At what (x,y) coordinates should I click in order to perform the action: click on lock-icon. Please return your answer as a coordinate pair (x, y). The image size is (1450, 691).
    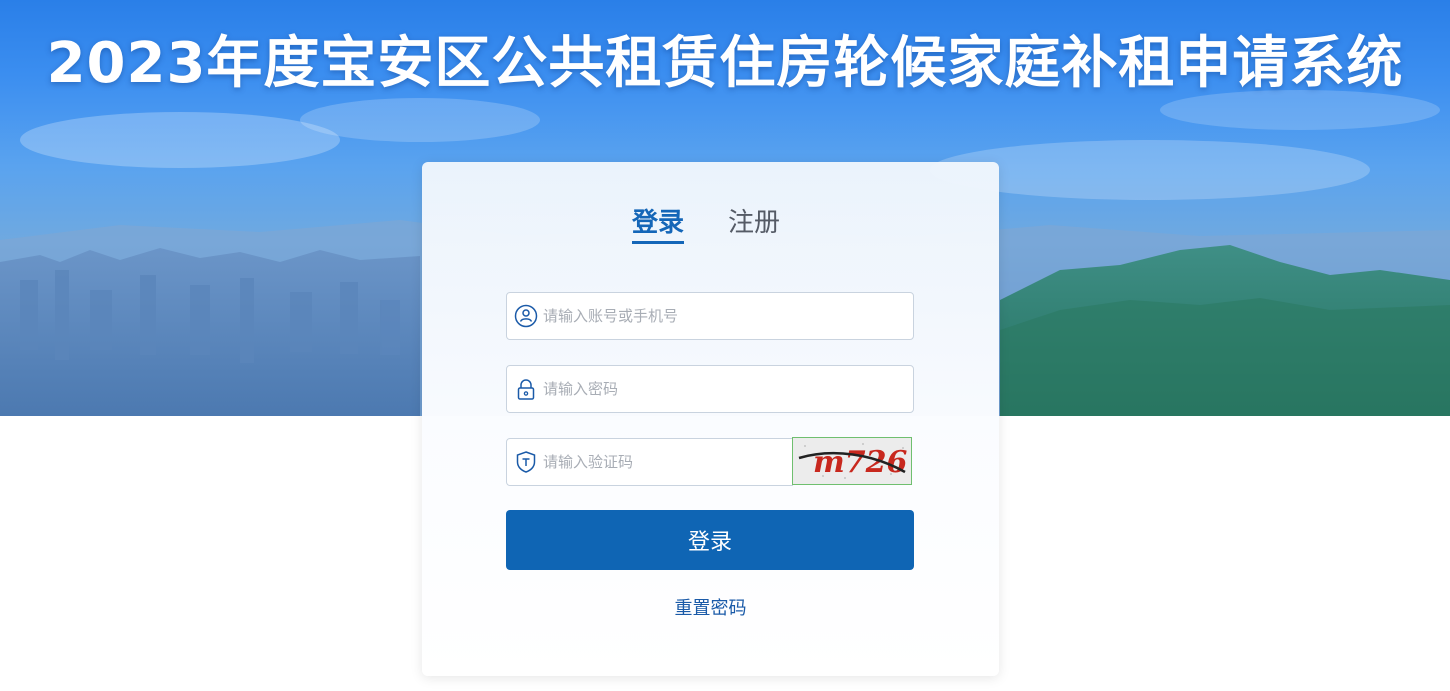
    Looking at the image, I should click on (526, 389).